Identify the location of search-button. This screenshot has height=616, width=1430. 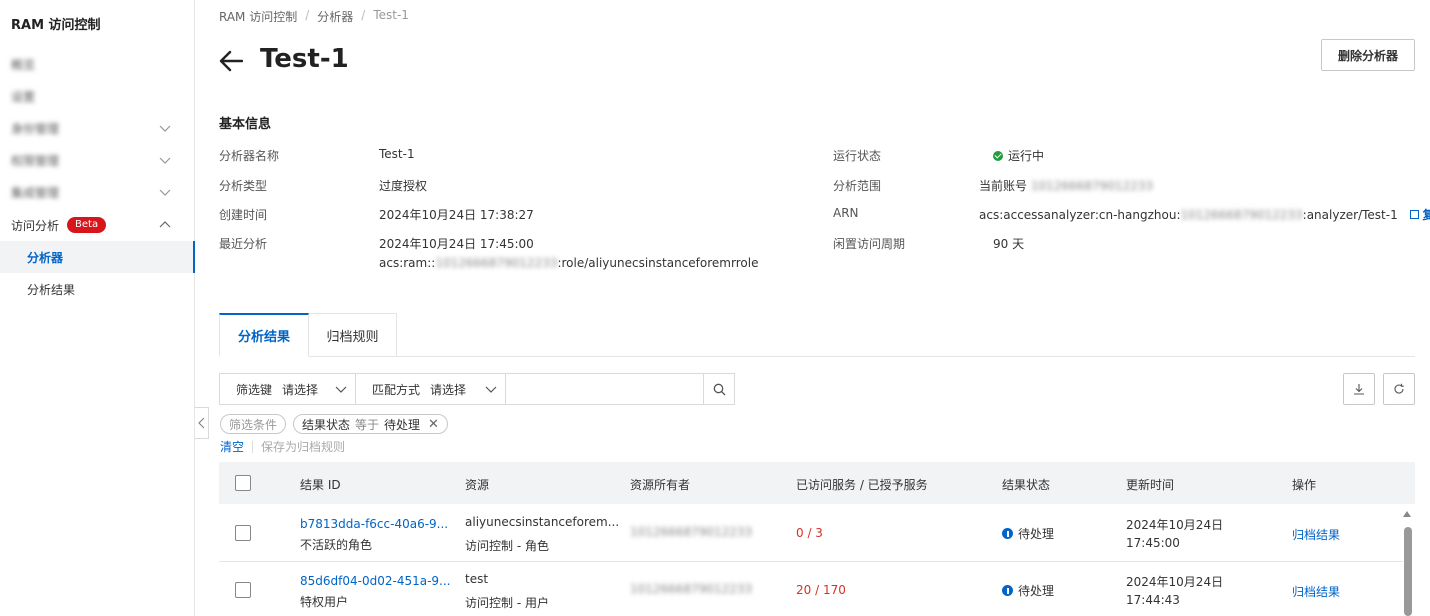
(718, 389).